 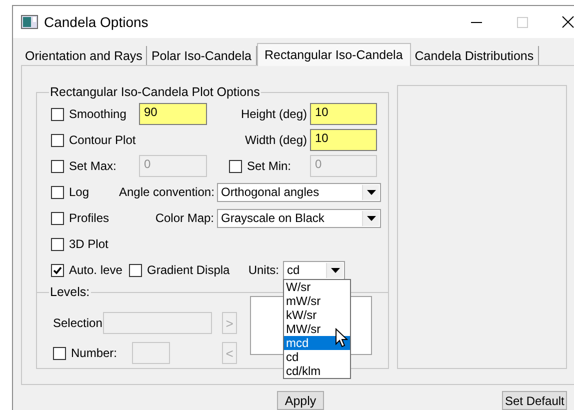 What do you see at coordinates (269, 166) in the screenshot?
I see `checkbox-label: Set Min:` at bounding box center [269, 166].